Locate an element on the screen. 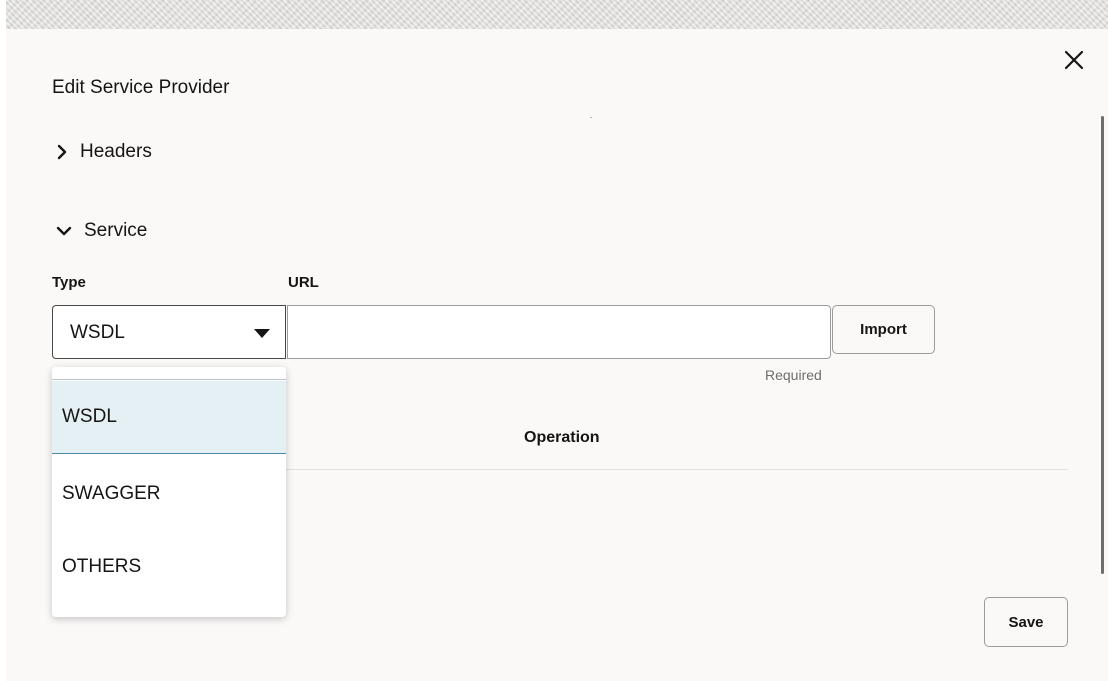 This screenshot has width=1108, height=681. type-field-label: Type is located at coordinates (69, 282).